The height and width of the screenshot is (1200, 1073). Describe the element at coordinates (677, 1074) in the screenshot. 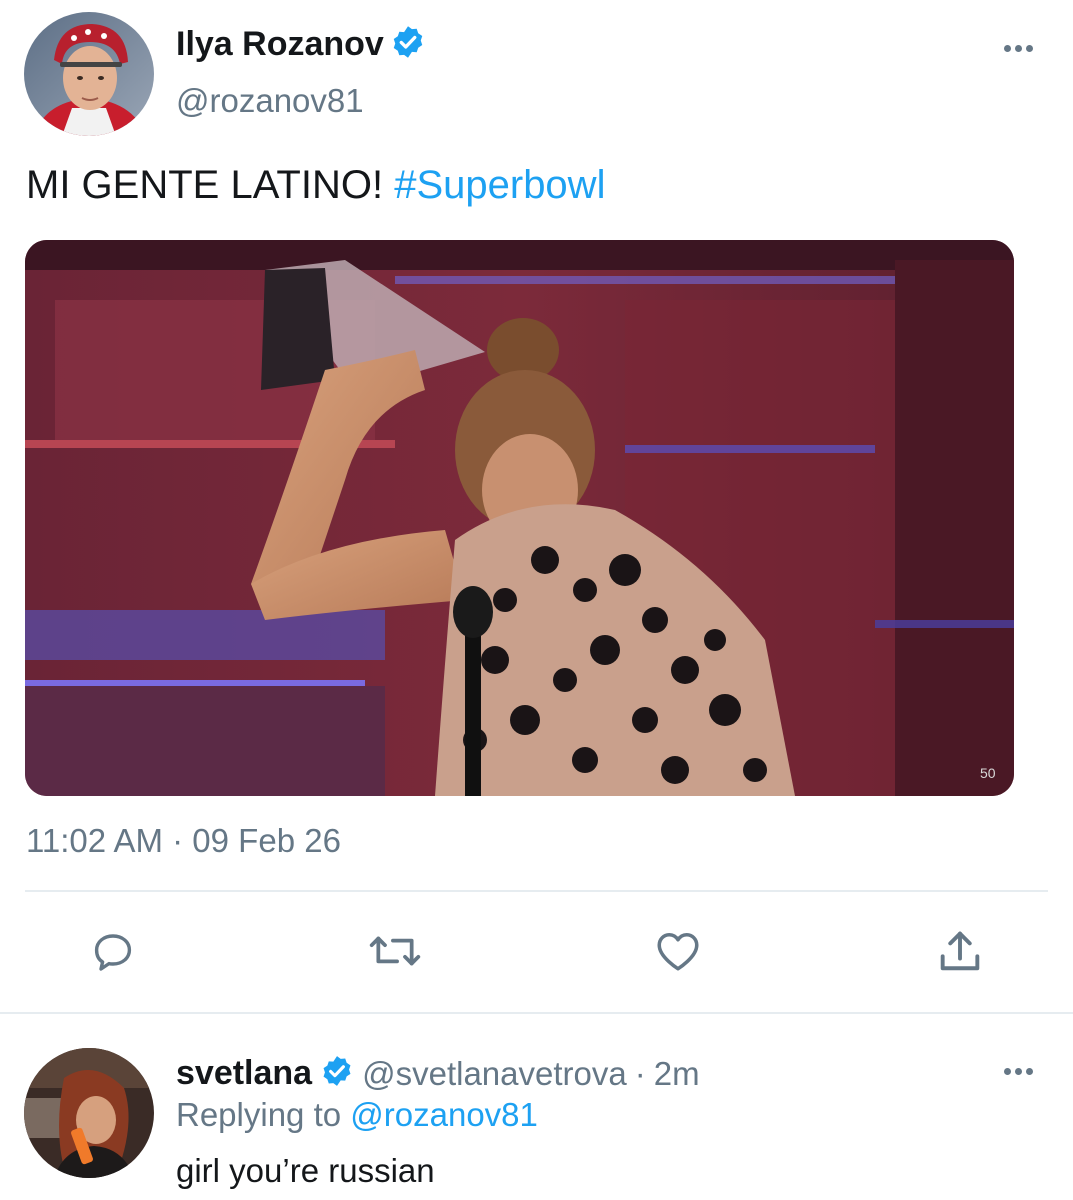

I see `reply-time: 2m` at that location.